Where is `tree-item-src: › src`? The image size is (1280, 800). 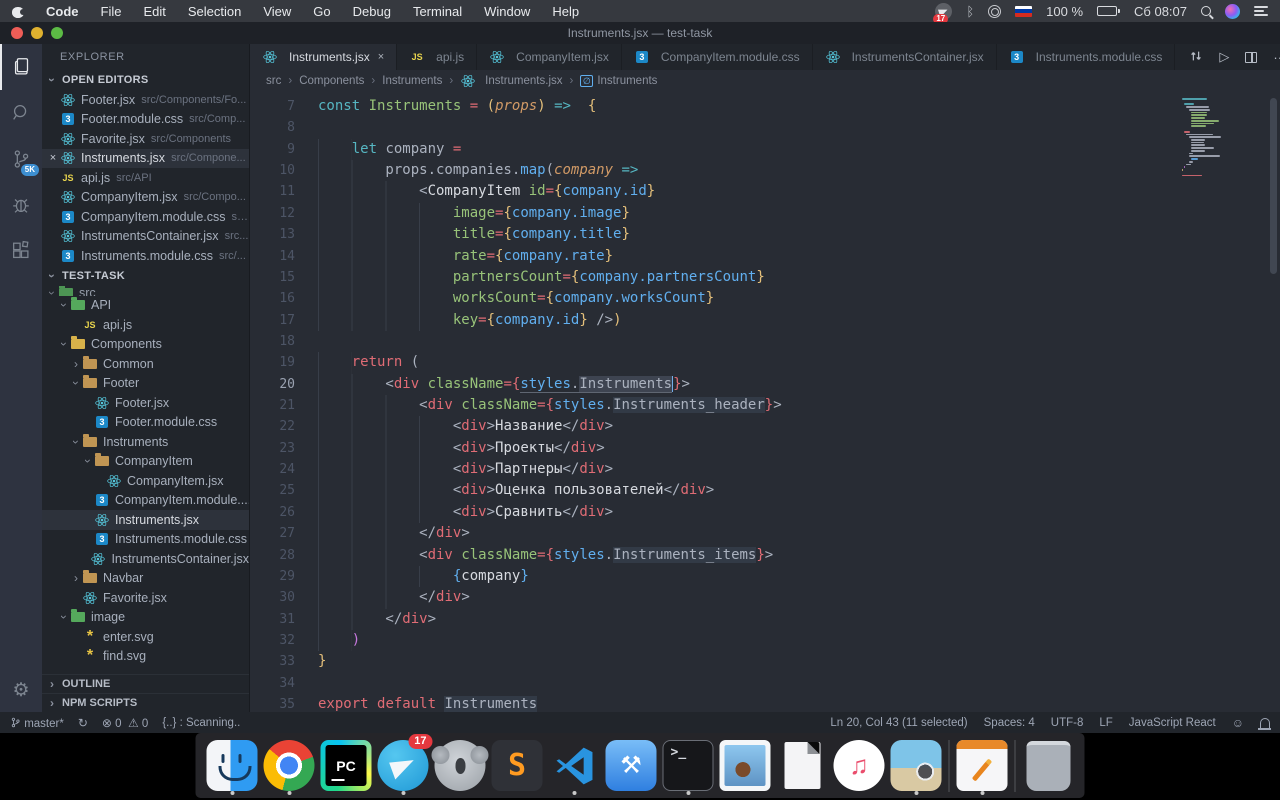
tree-item-src: › src is located at coordinates (145, 290).